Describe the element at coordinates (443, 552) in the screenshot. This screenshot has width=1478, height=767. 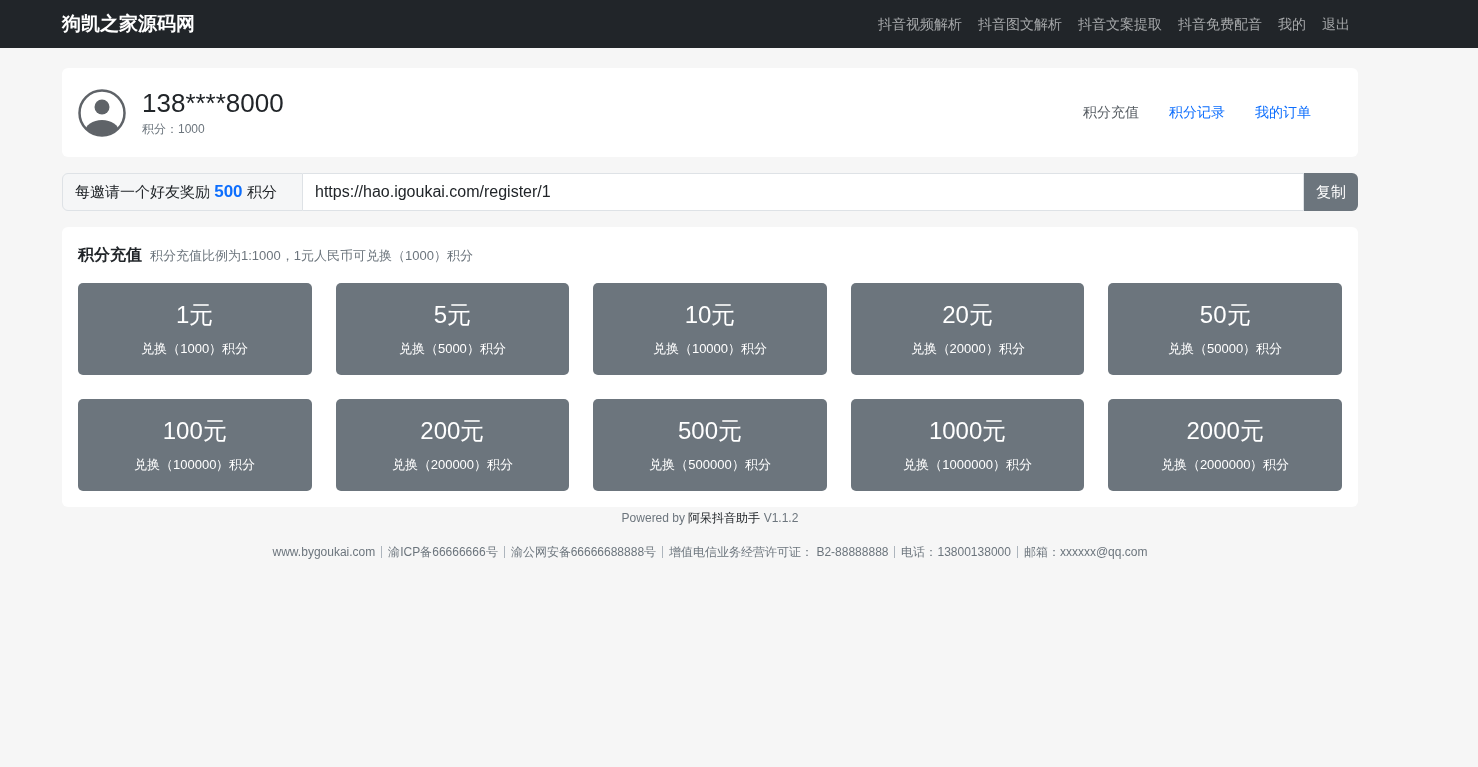
I see `footer-info-text: 渝ICP备66666666号` at that location.